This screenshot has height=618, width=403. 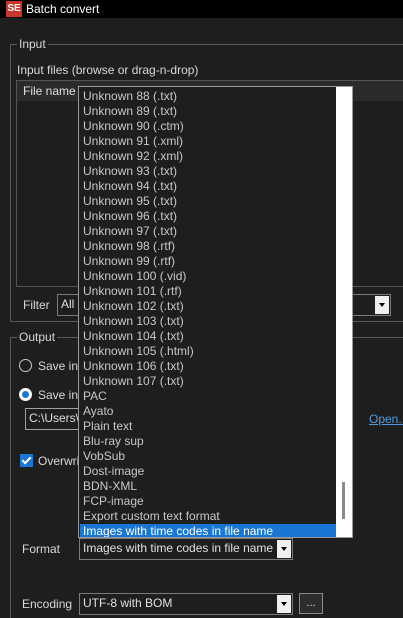 I want to click on format-option: Unknown 100 (.vid), so click(x=209, y=276).